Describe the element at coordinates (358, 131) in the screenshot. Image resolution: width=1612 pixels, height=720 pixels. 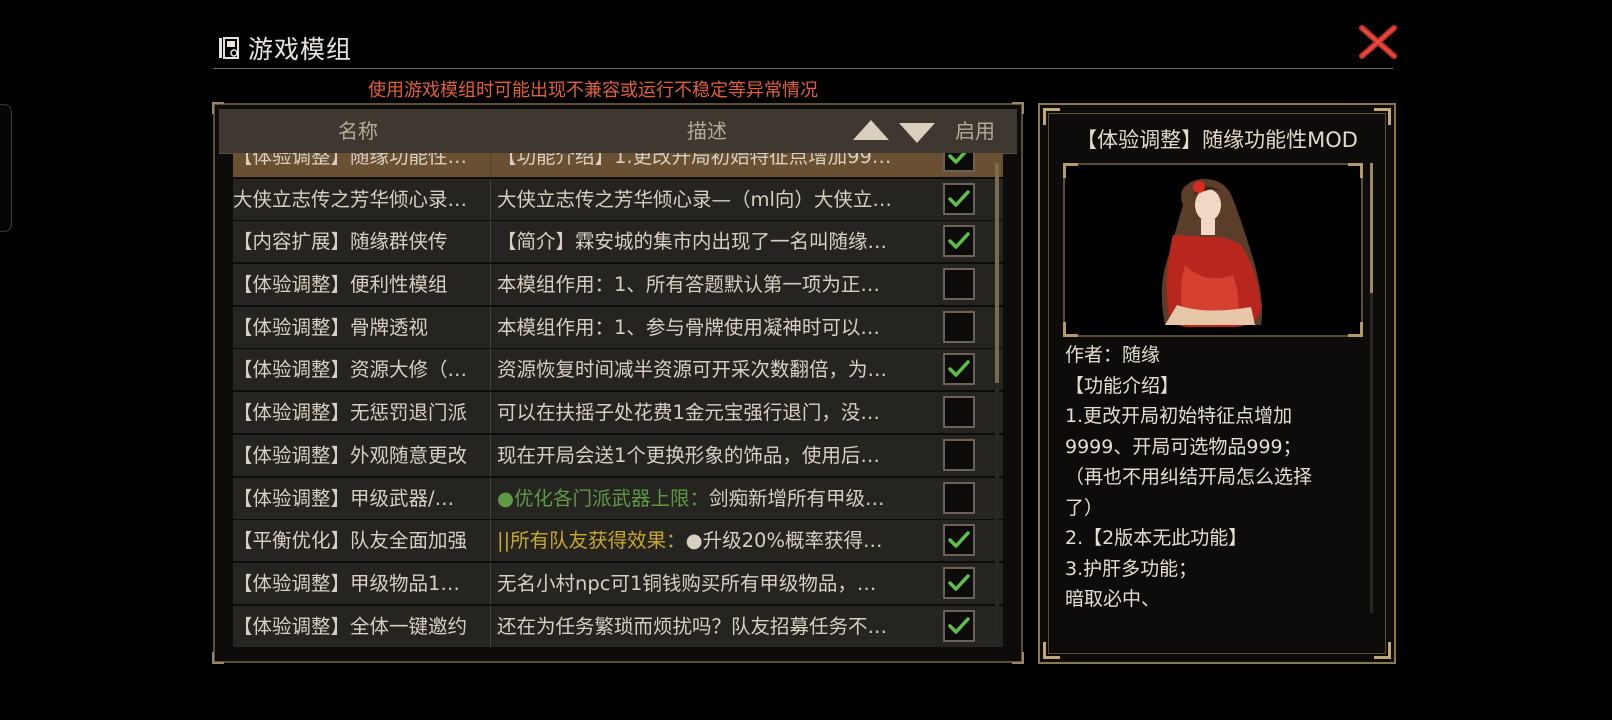
I see `column-name-header: 名称` at that location.